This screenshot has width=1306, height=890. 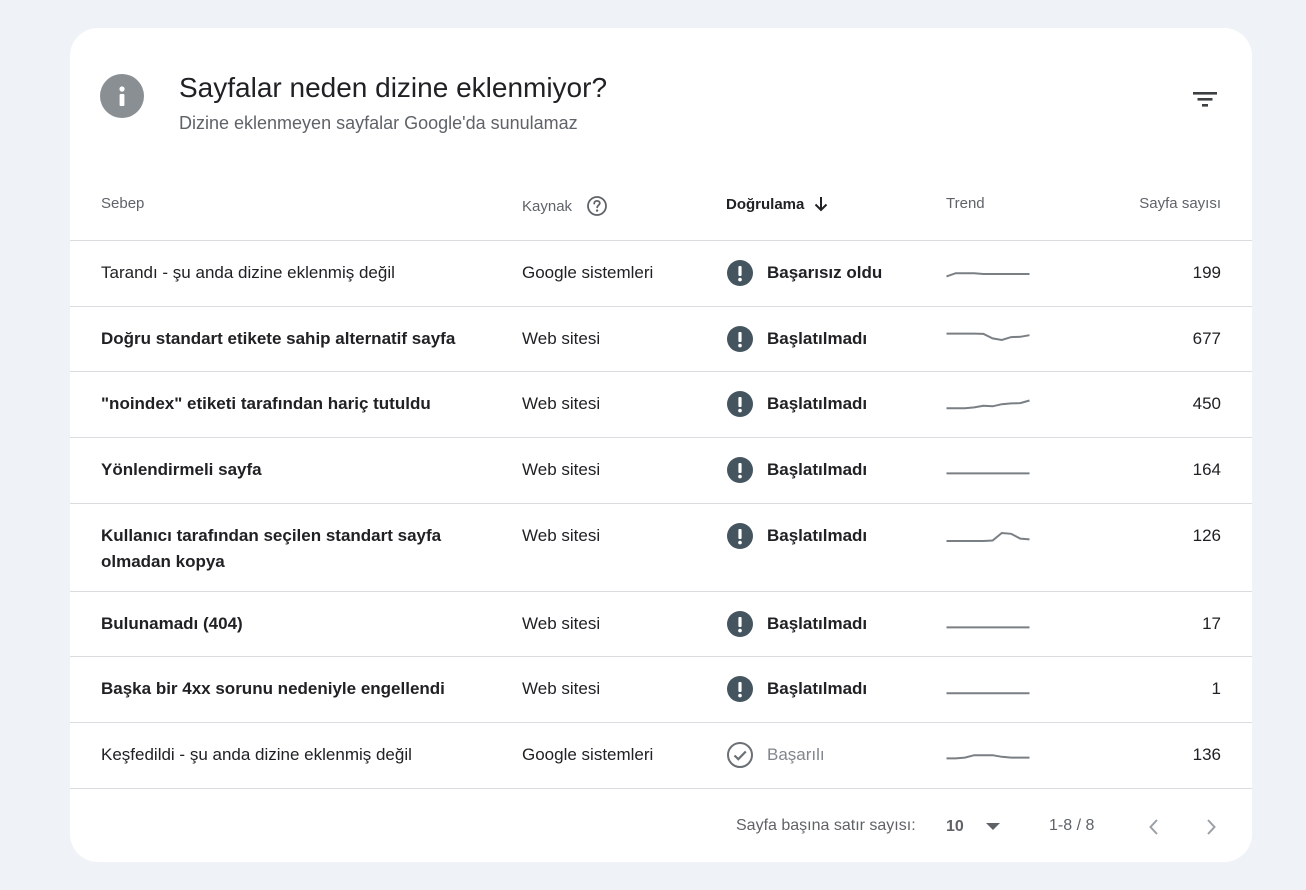 I want to click on previous-page-button, so click(x=1154, y=827).